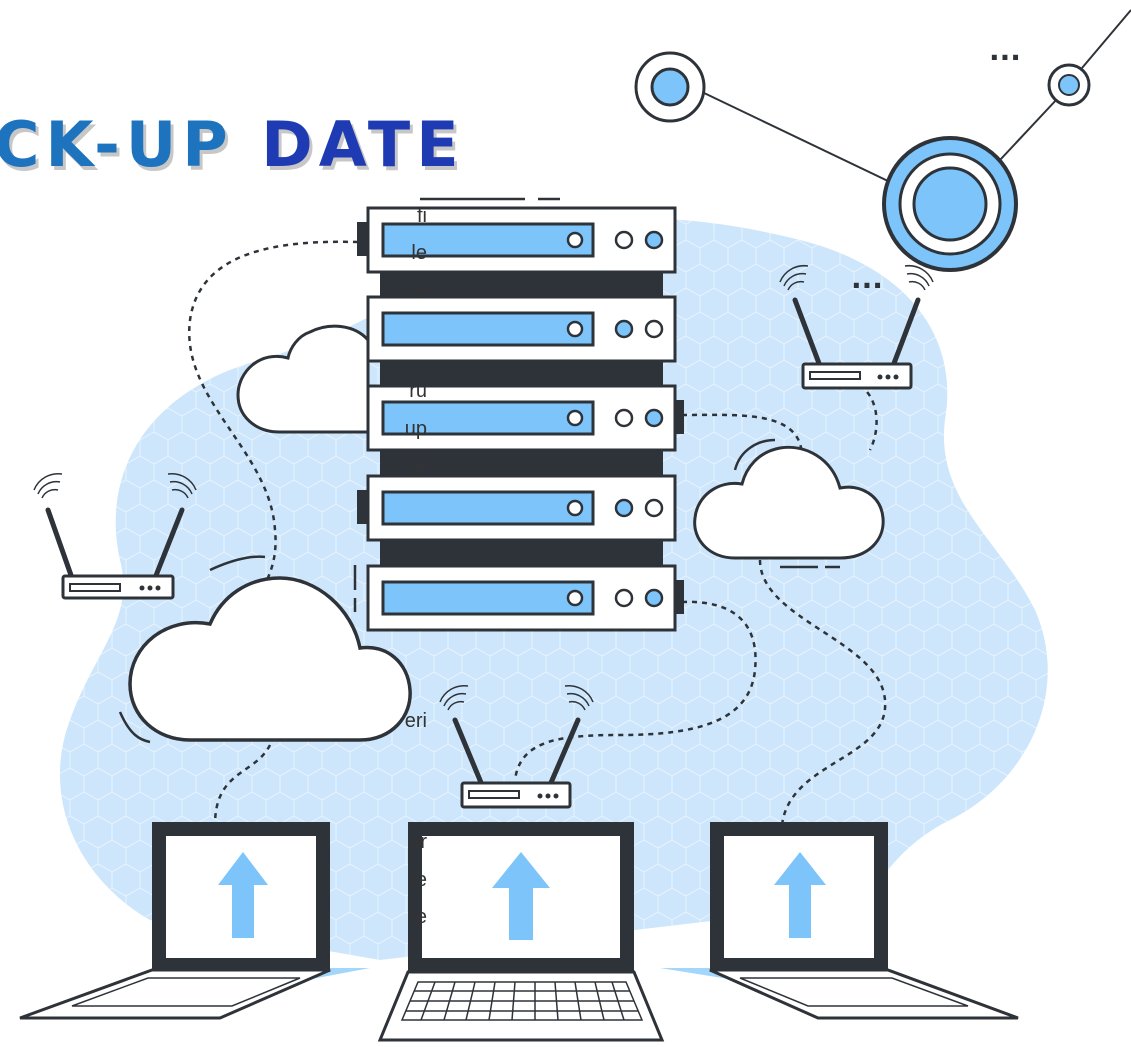  What do you see at coordinates (1069, 85) in the screenshot?
I see `node-small-right` at bounding box center [1069, 85].